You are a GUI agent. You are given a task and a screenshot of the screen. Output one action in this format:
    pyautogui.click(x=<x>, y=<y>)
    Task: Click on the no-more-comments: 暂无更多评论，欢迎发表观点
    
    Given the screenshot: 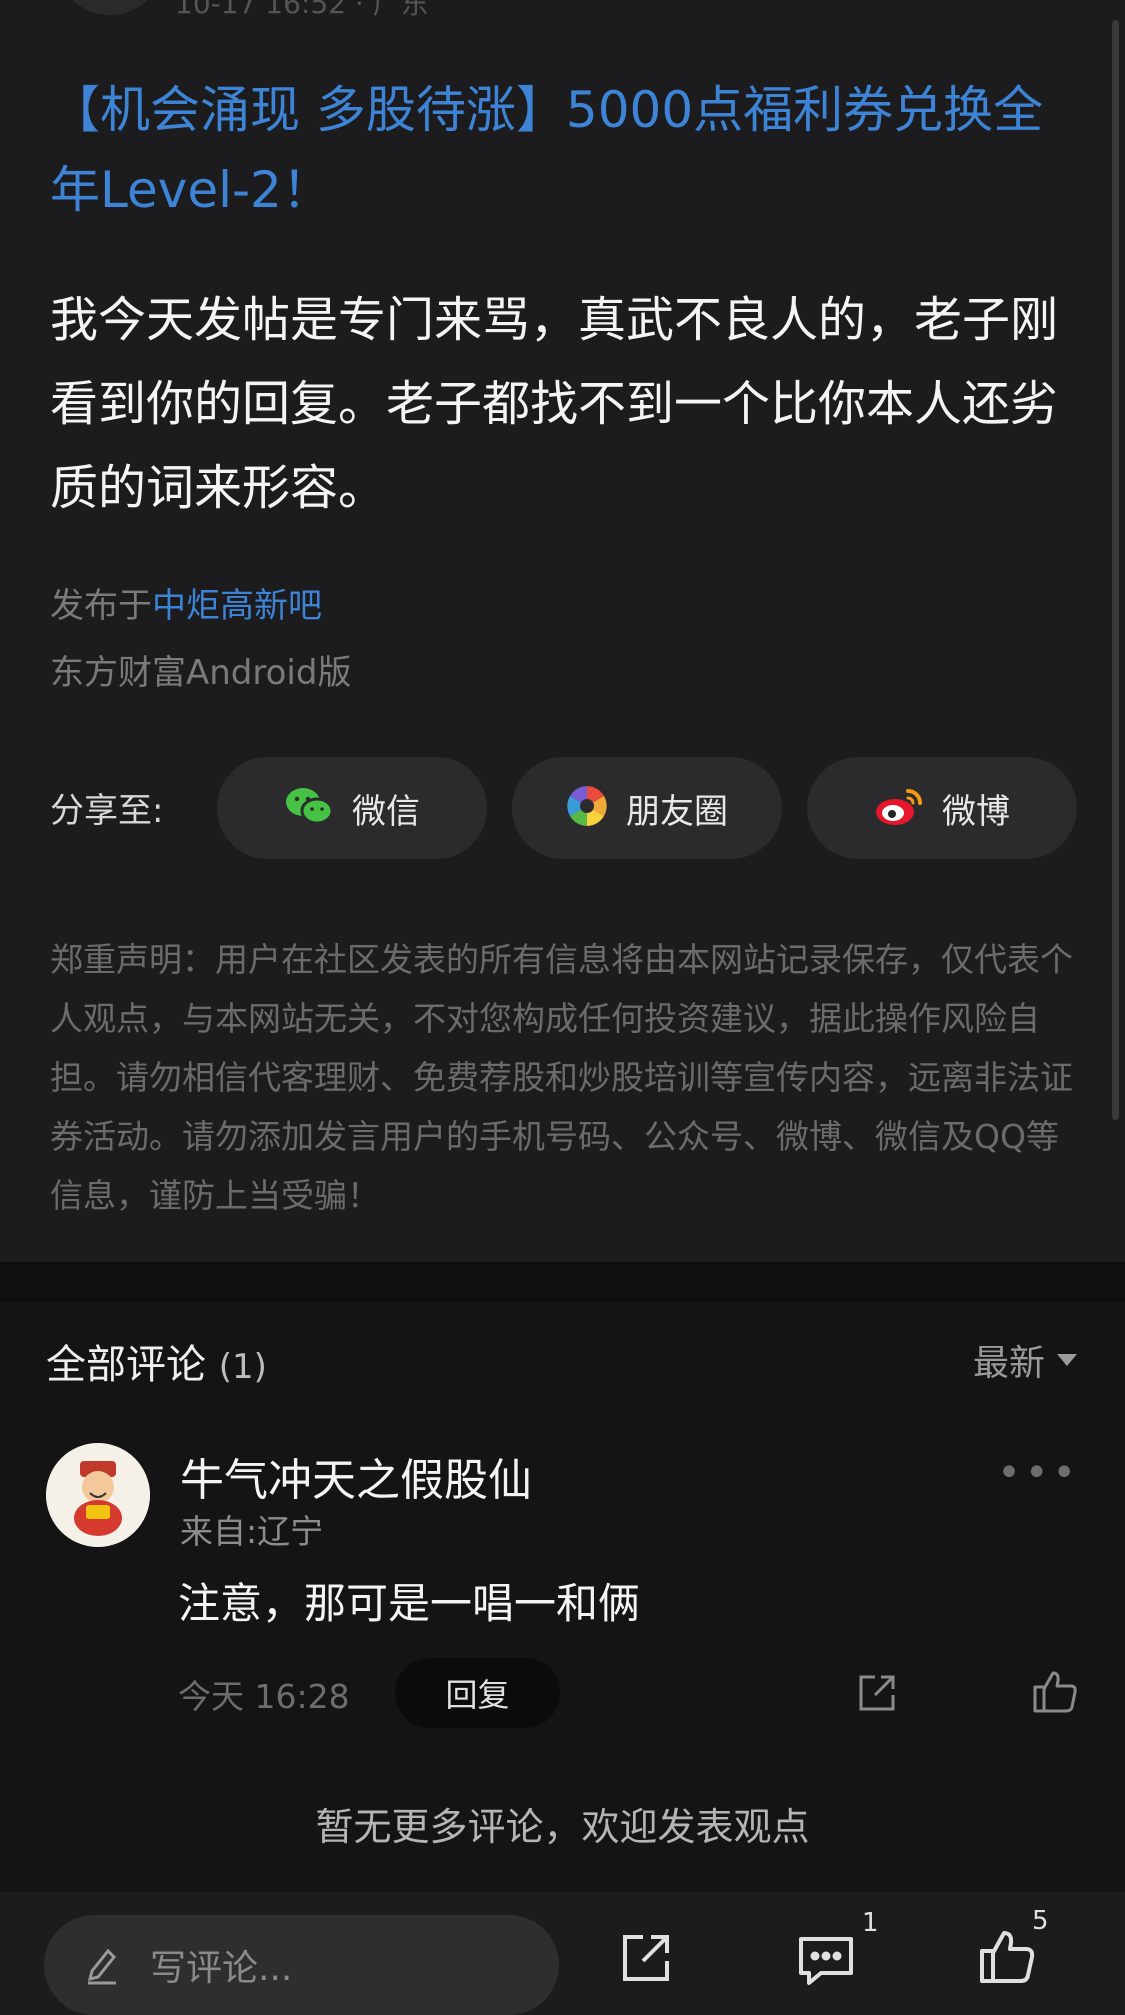 What is the action you would take?
    pyautogui.click(x=562, y=1827)
    